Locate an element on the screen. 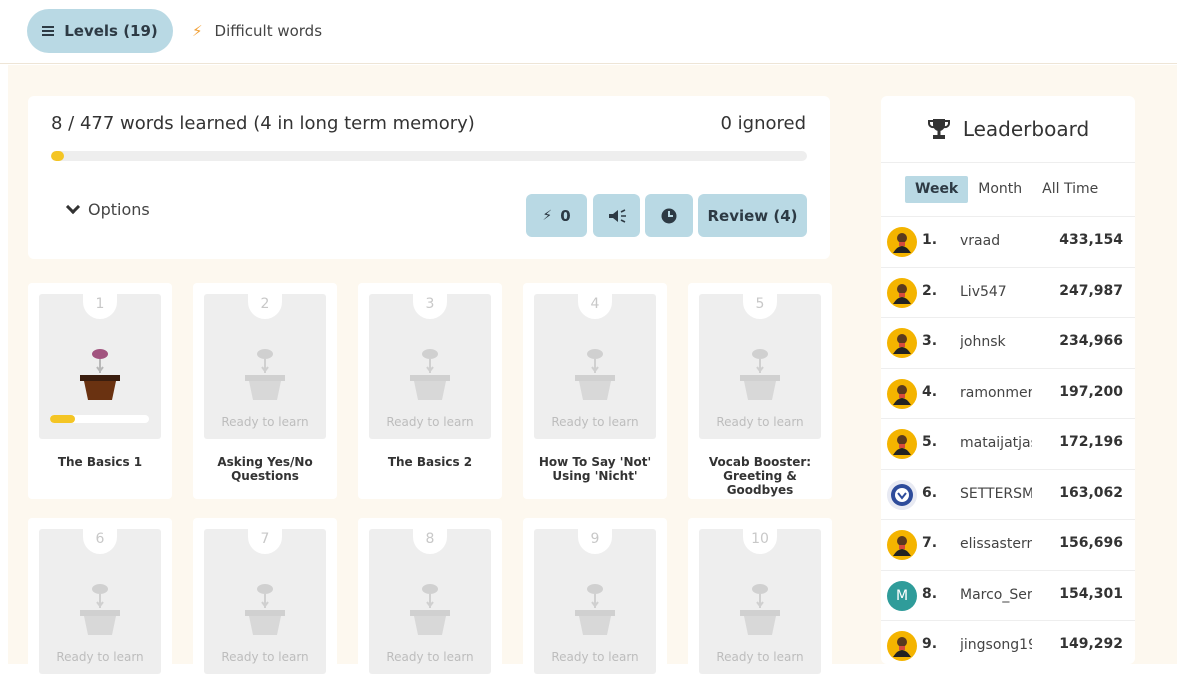 The image size is (1177, 678). chevron-down-icon is located at coordinates (73, 207).